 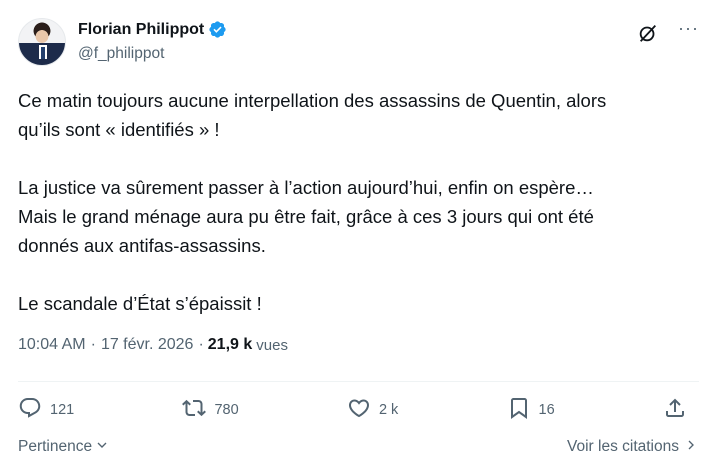 What do you see at coordinates (519, 410) in the screenshot?
I see `bookmark-icon` at bounding box center [519, 410].